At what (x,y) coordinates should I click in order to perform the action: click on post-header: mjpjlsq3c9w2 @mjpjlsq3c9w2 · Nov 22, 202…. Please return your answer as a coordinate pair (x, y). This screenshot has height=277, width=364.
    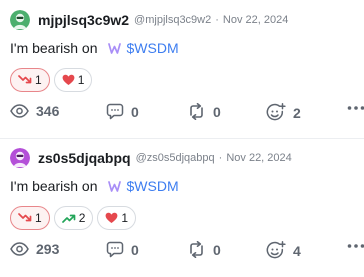
    Looking at the image, I should click on (149, 20).